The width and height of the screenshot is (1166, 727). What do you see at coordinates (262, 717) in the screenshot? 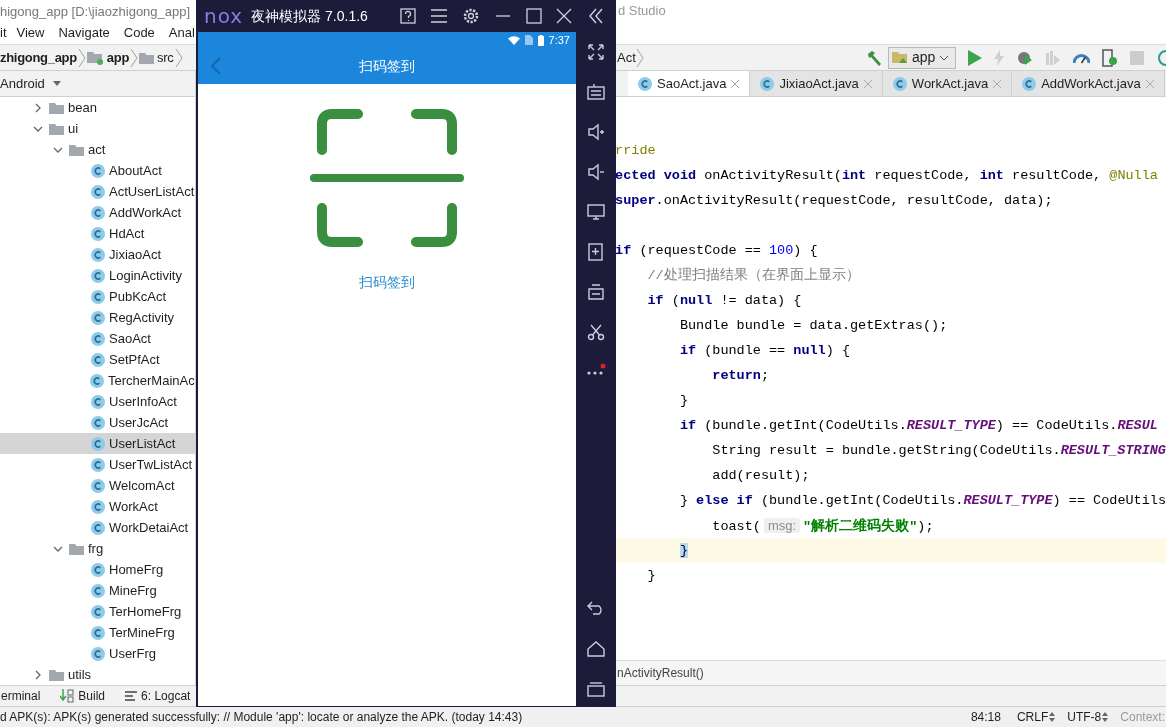
I see `status-message: d APK(s): APK(s) generated successfully: // Module 'app': locate or analyze the APK. (today 14:43)` at bounding box center [262, 717].